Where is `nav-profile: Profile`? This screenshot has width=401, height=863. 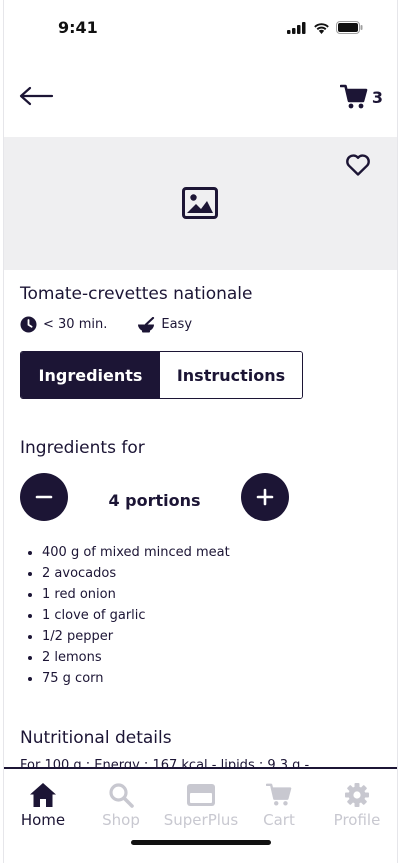 nav-profile: Profile is located at coordinates (357, 805).